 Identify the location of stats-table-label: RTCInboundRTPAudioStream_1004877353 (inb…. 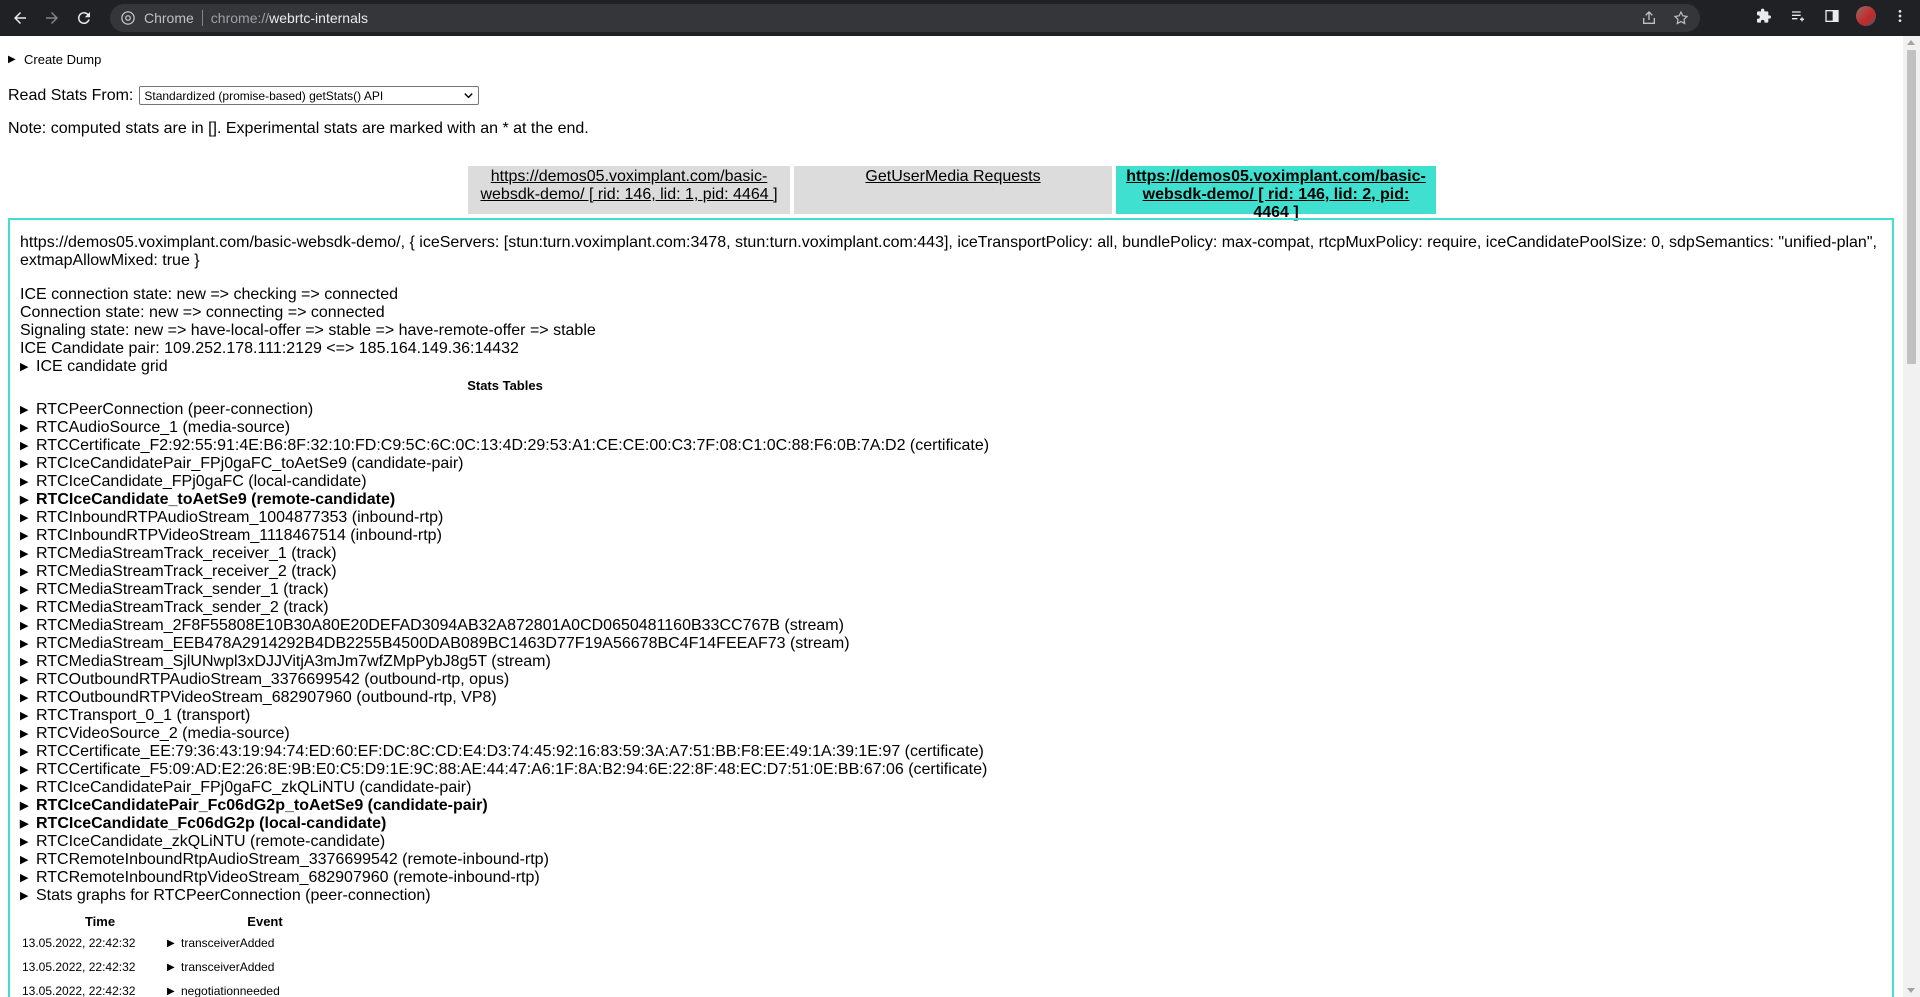
(240, 517).